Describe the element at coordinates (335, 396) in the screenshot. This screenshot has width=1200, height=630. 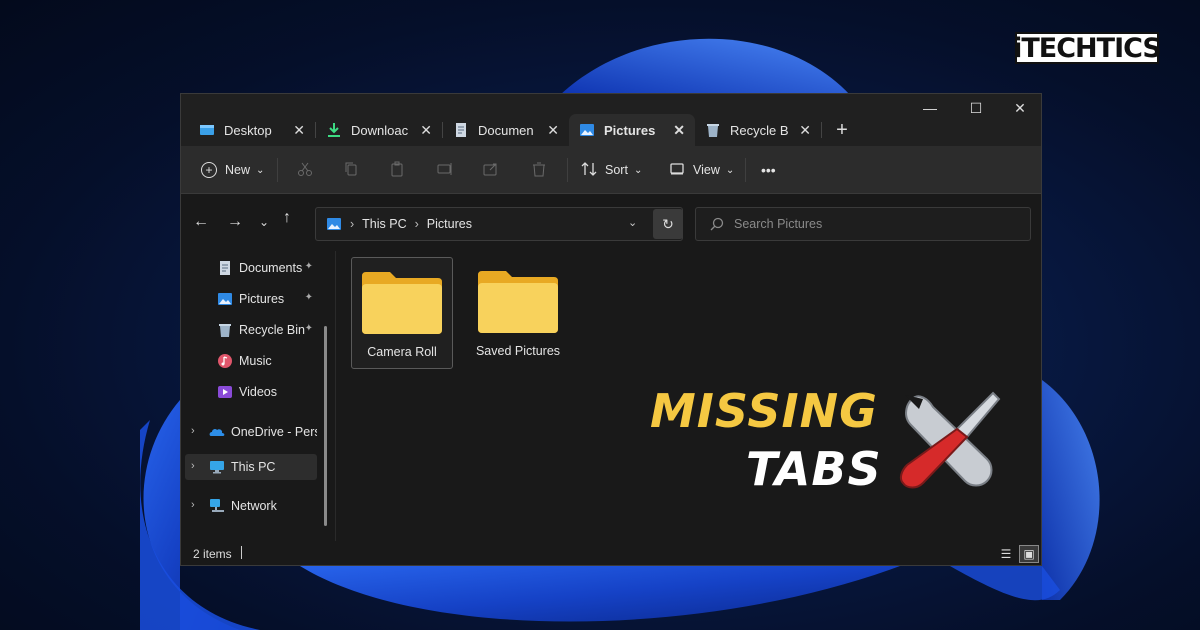
I see `pane-divider` at that location.